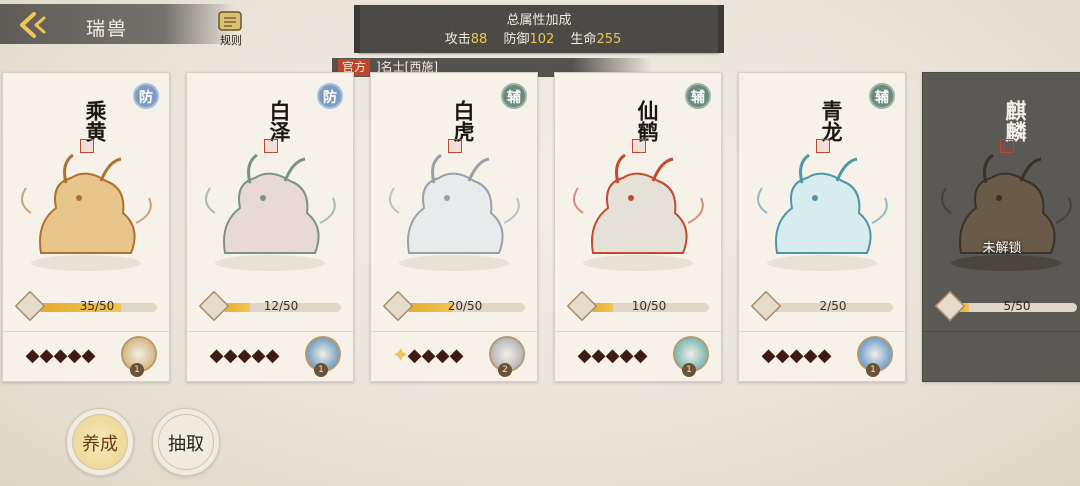 Image resolution: width=1080 pixels, height=486 pixels. I want to click on cultivate-button: 养成, so click(100, 442).